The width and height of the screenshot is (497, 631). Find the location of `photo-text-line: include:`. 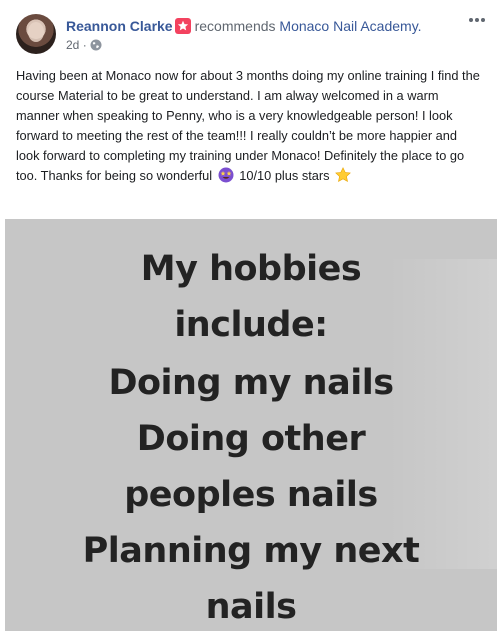

photo-text-line: include: is located at coordinates (251, 325).